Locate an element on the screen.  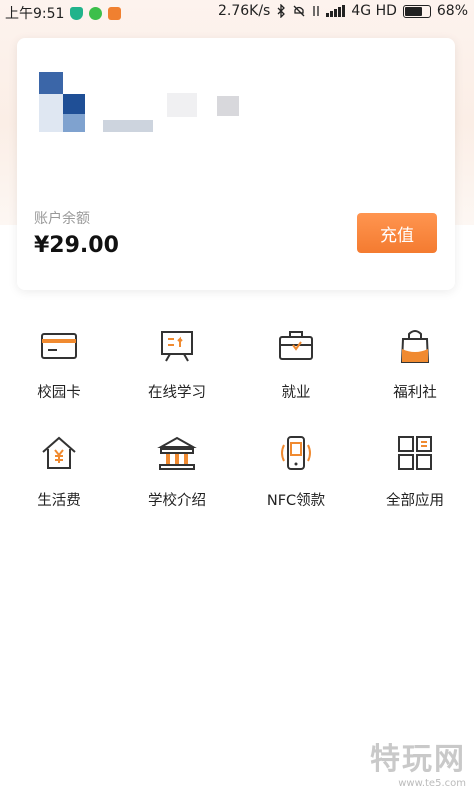
watermark-url: www.te5.com is located at coordinates (432, 783).